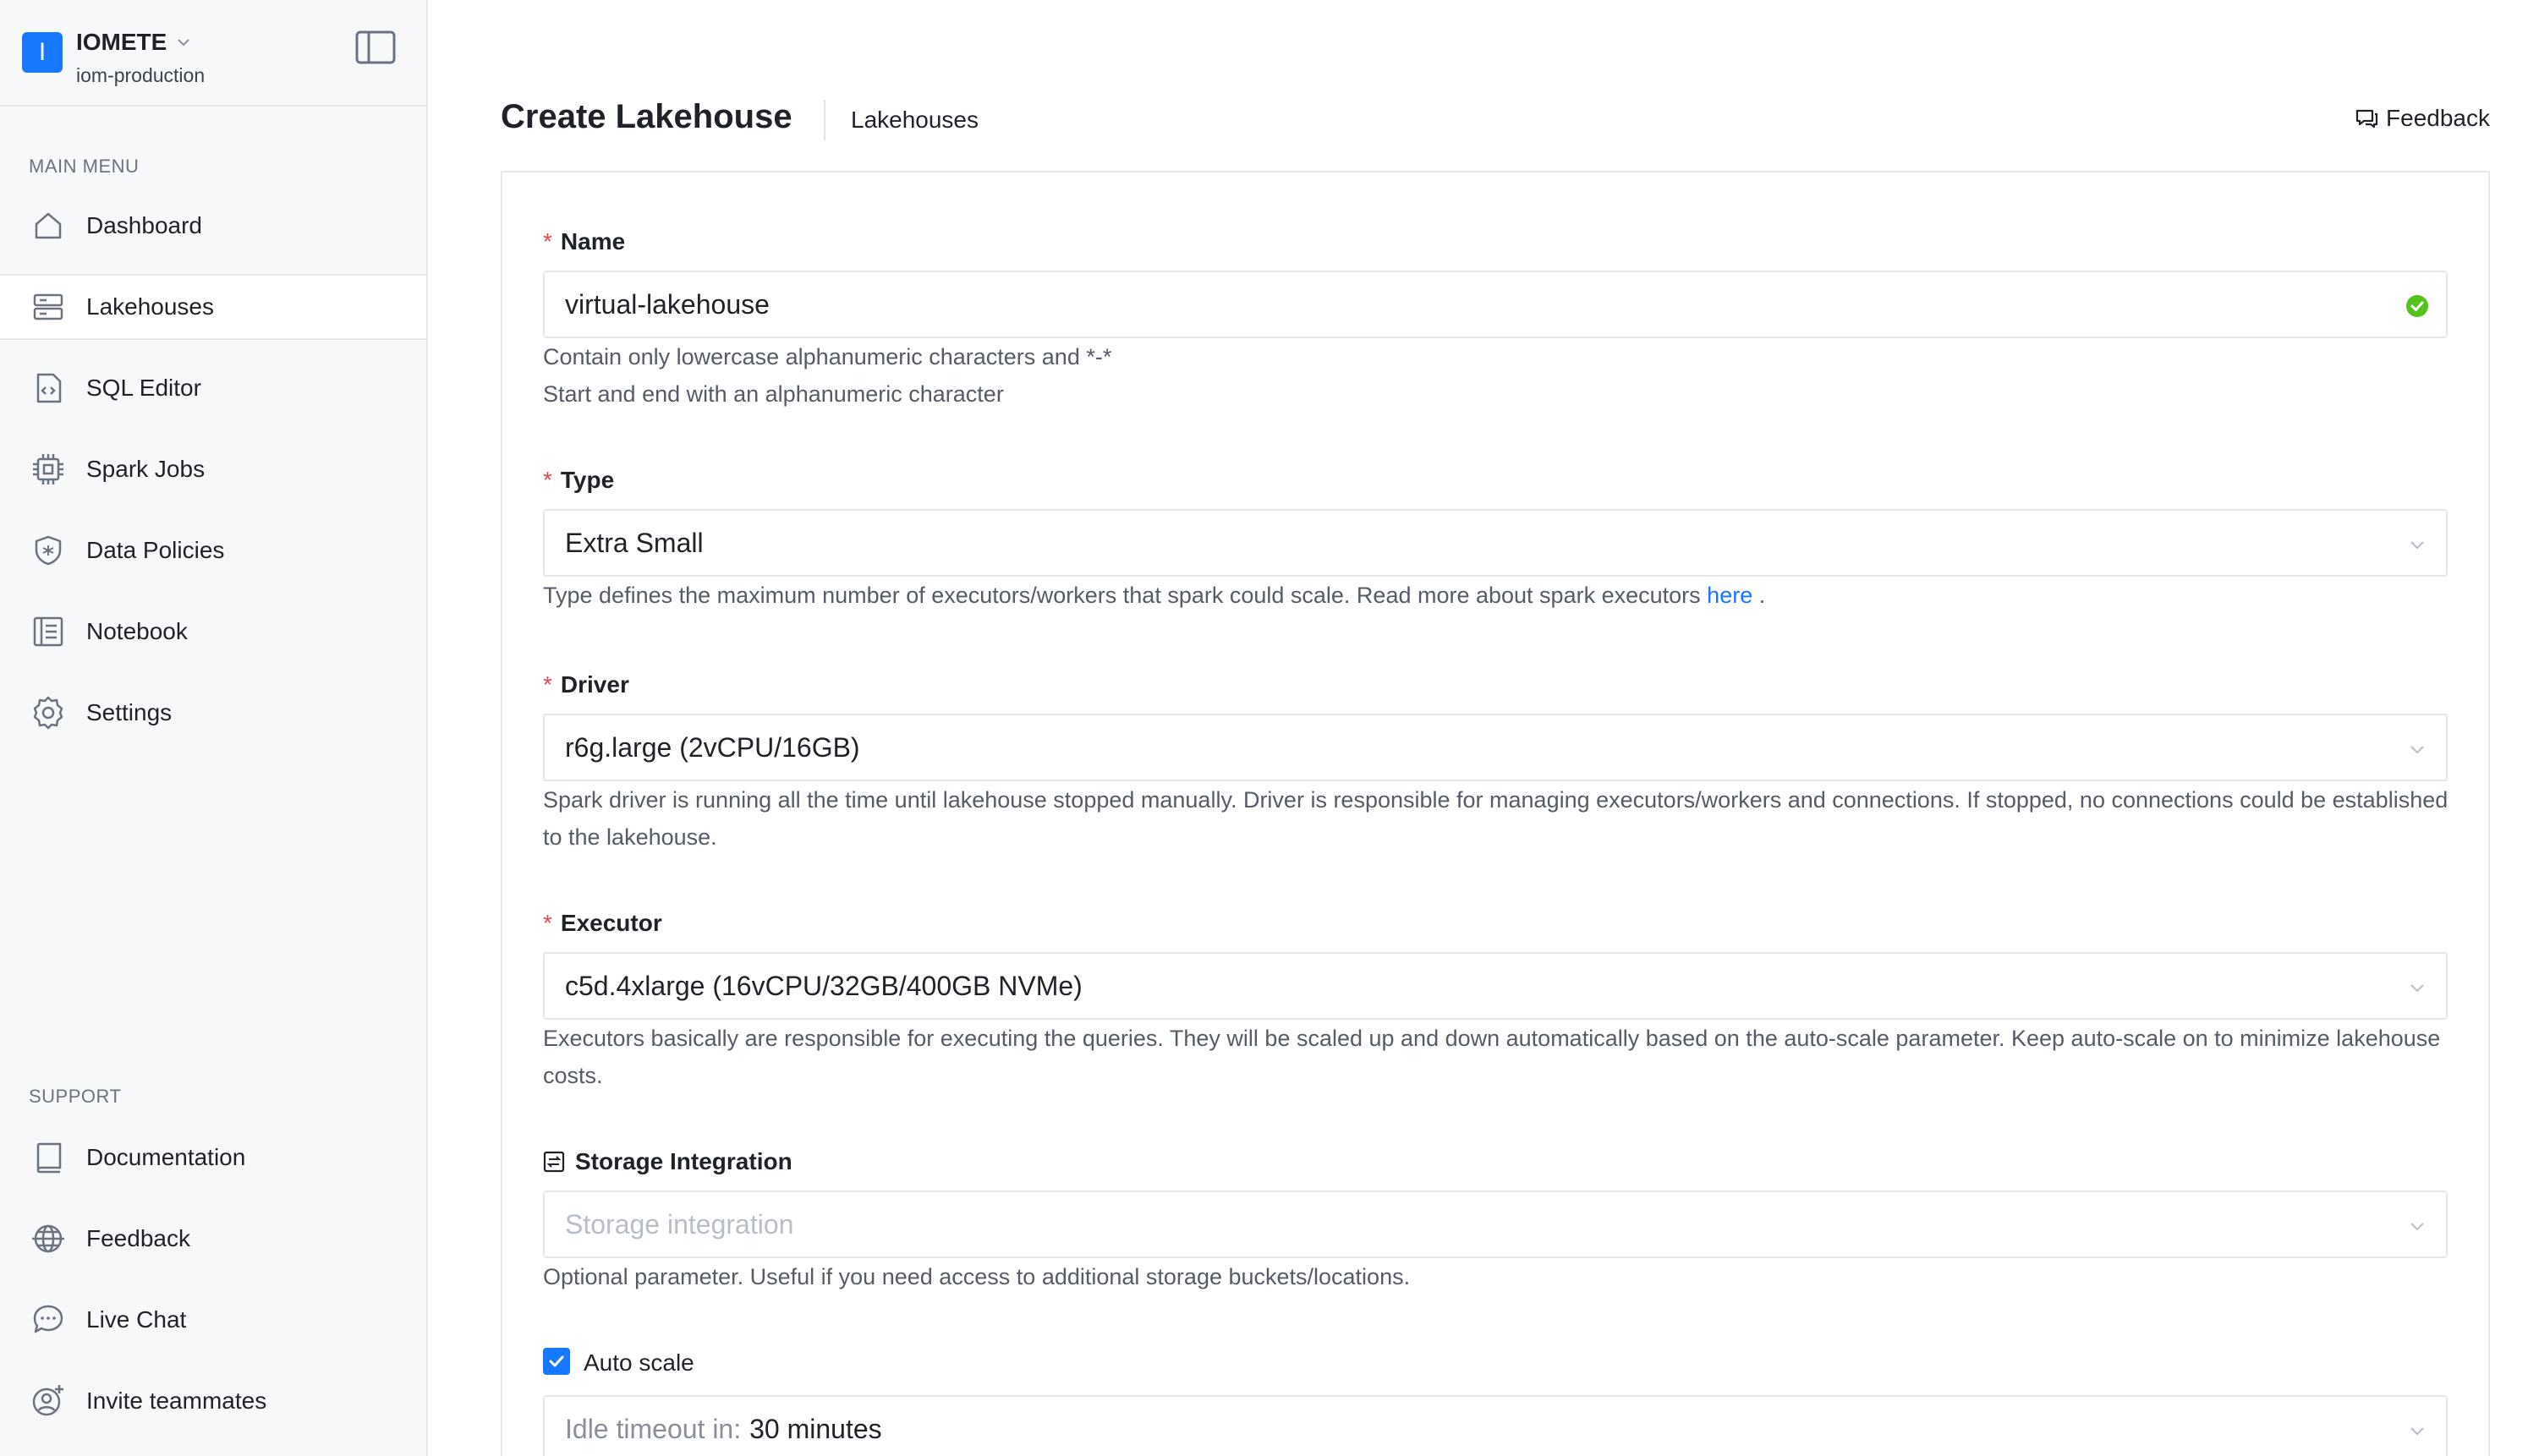 Image resolution: width=2539 pixels, height=1456 pixels. Describe the element at coordinates (150, 307) in the screenshot. I see `sidebar-item-label: Lakehouses` at that location.